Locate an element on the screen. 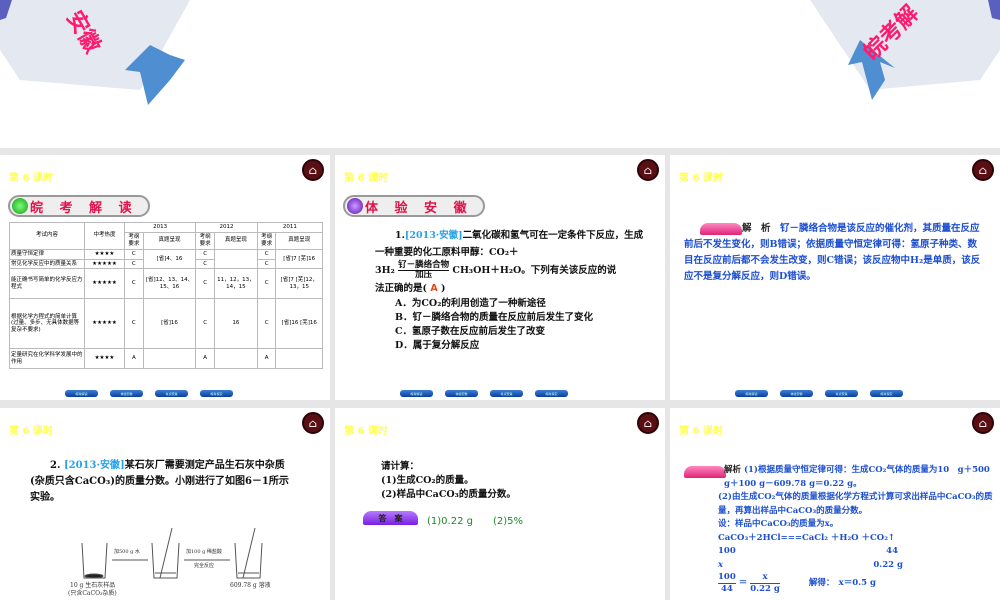 This screenshot has height=600, width=1000. table-row: 定量研究在化学科学发展中的作用 ★★★★ A A A is located at coordinates (166, 359).